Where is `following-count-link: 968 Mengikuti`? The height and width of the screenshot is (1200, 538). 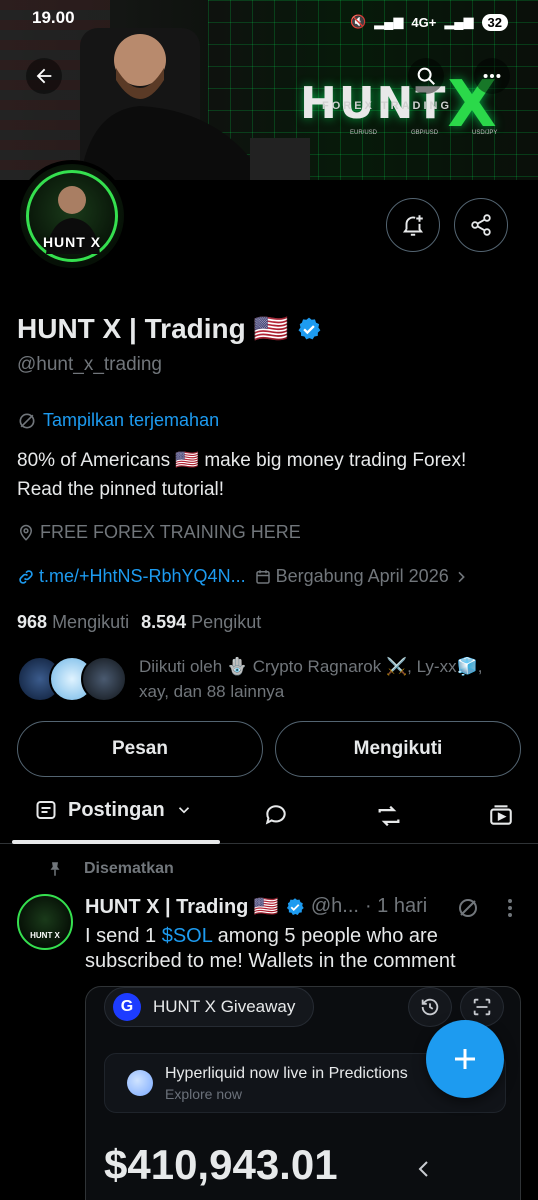 following-count-link: 968 Mengikuti is located at coordinates (73, 622).